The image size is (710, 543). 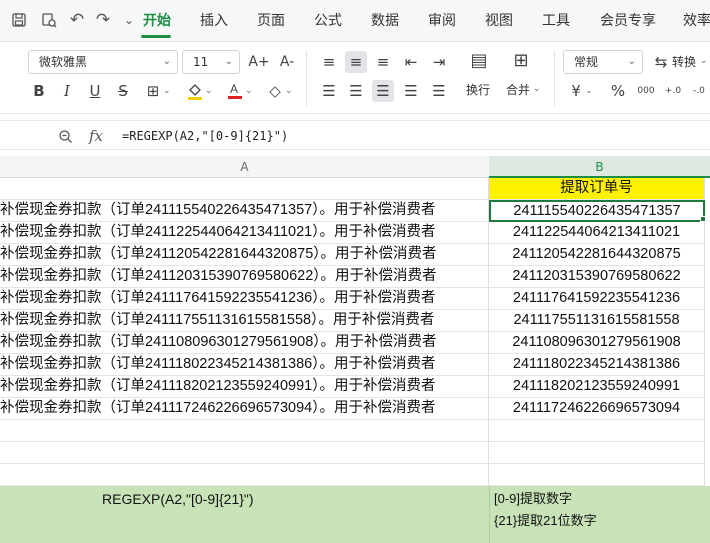 What do you see at coordinates (356, 62) in the screenshot?
I see `align-middle-icon: ≡` at bounding box center [356, 62].